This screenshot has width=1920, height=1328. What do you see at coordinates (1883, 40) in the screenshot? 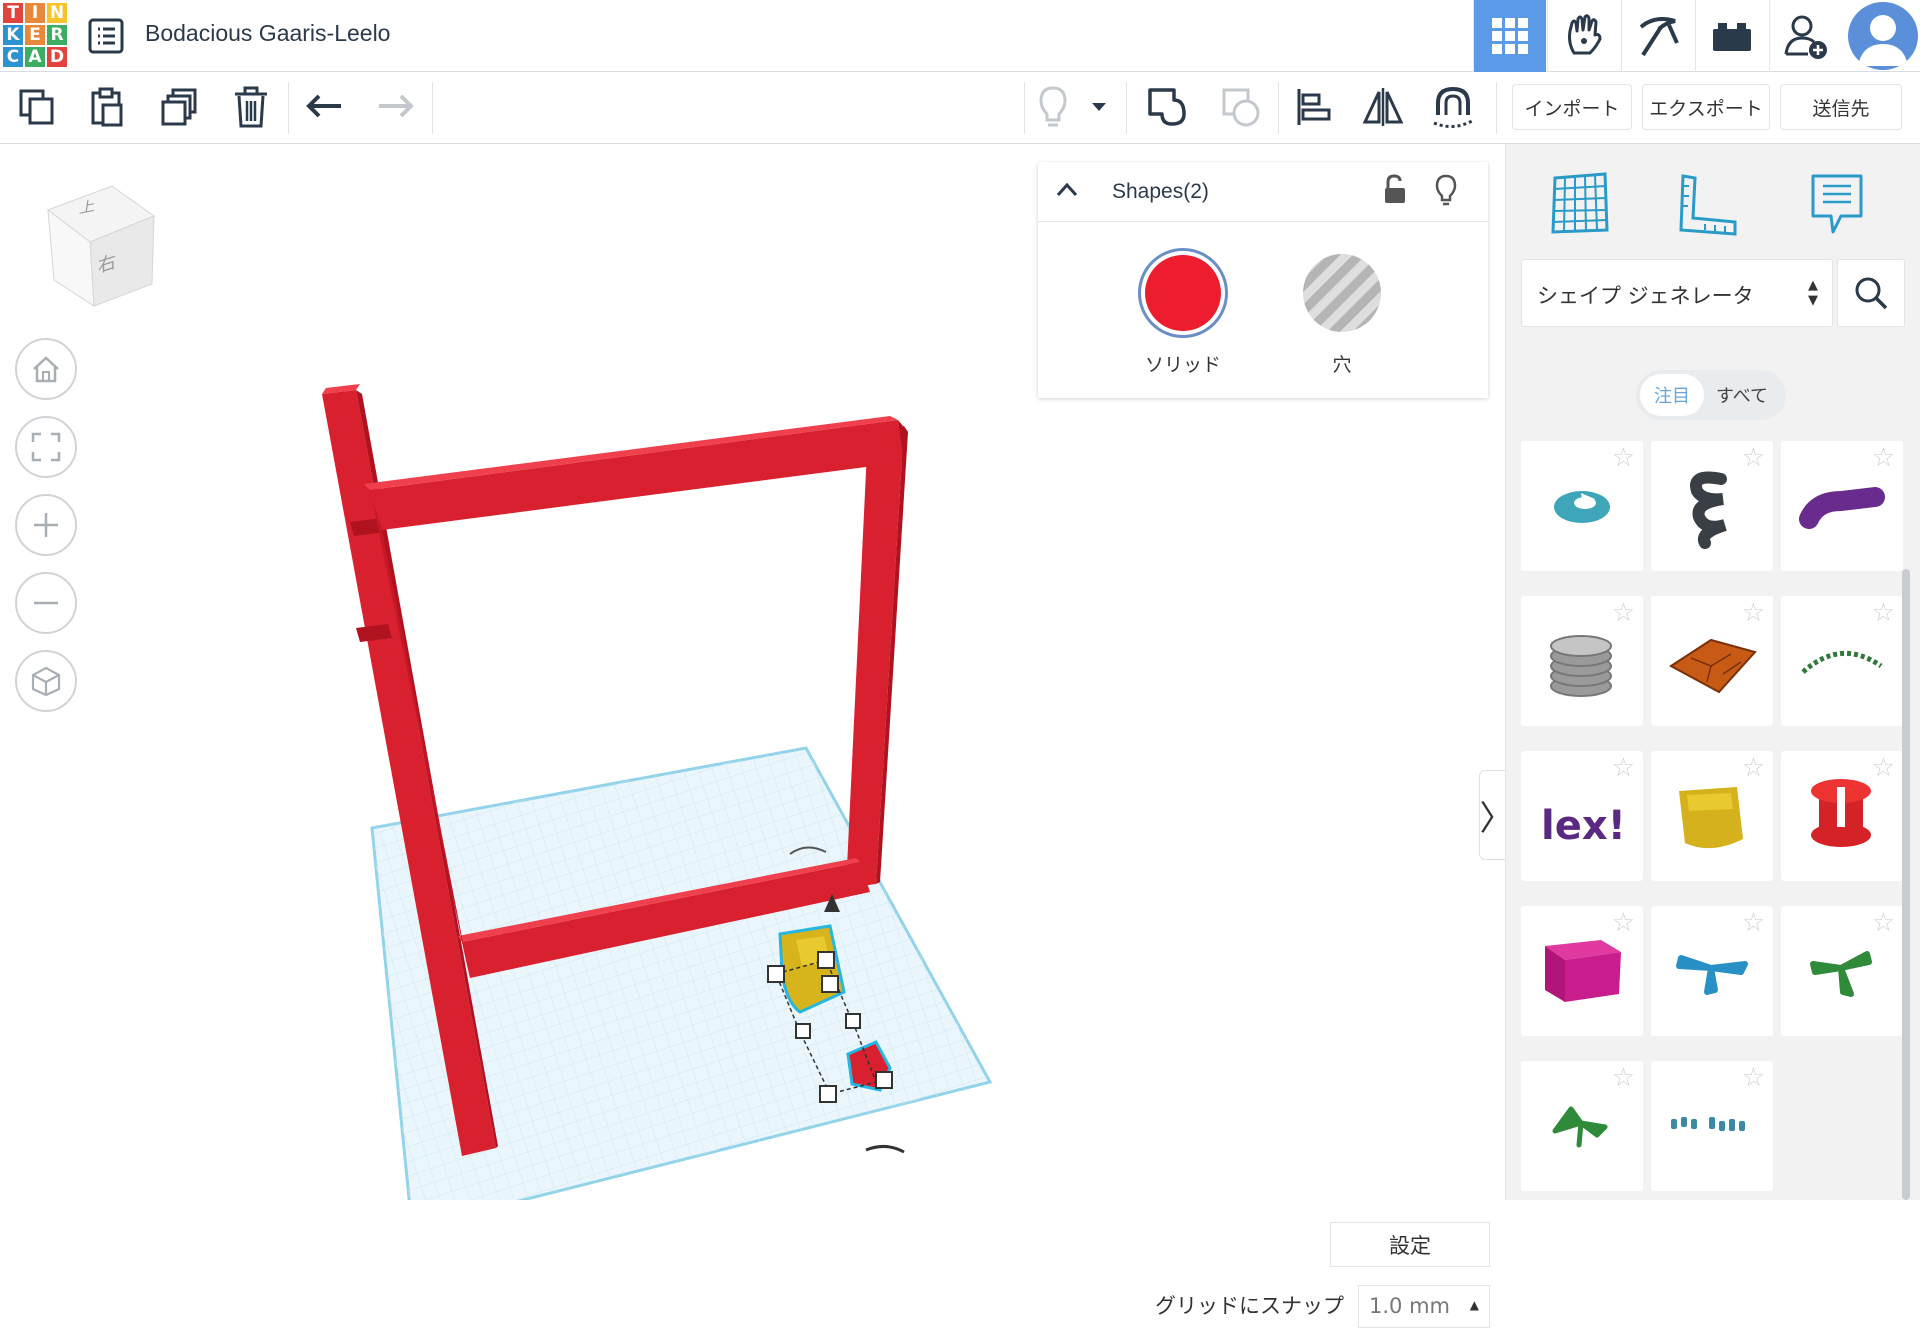
I see `avatar-icon` at bounding box center [1883, 40].